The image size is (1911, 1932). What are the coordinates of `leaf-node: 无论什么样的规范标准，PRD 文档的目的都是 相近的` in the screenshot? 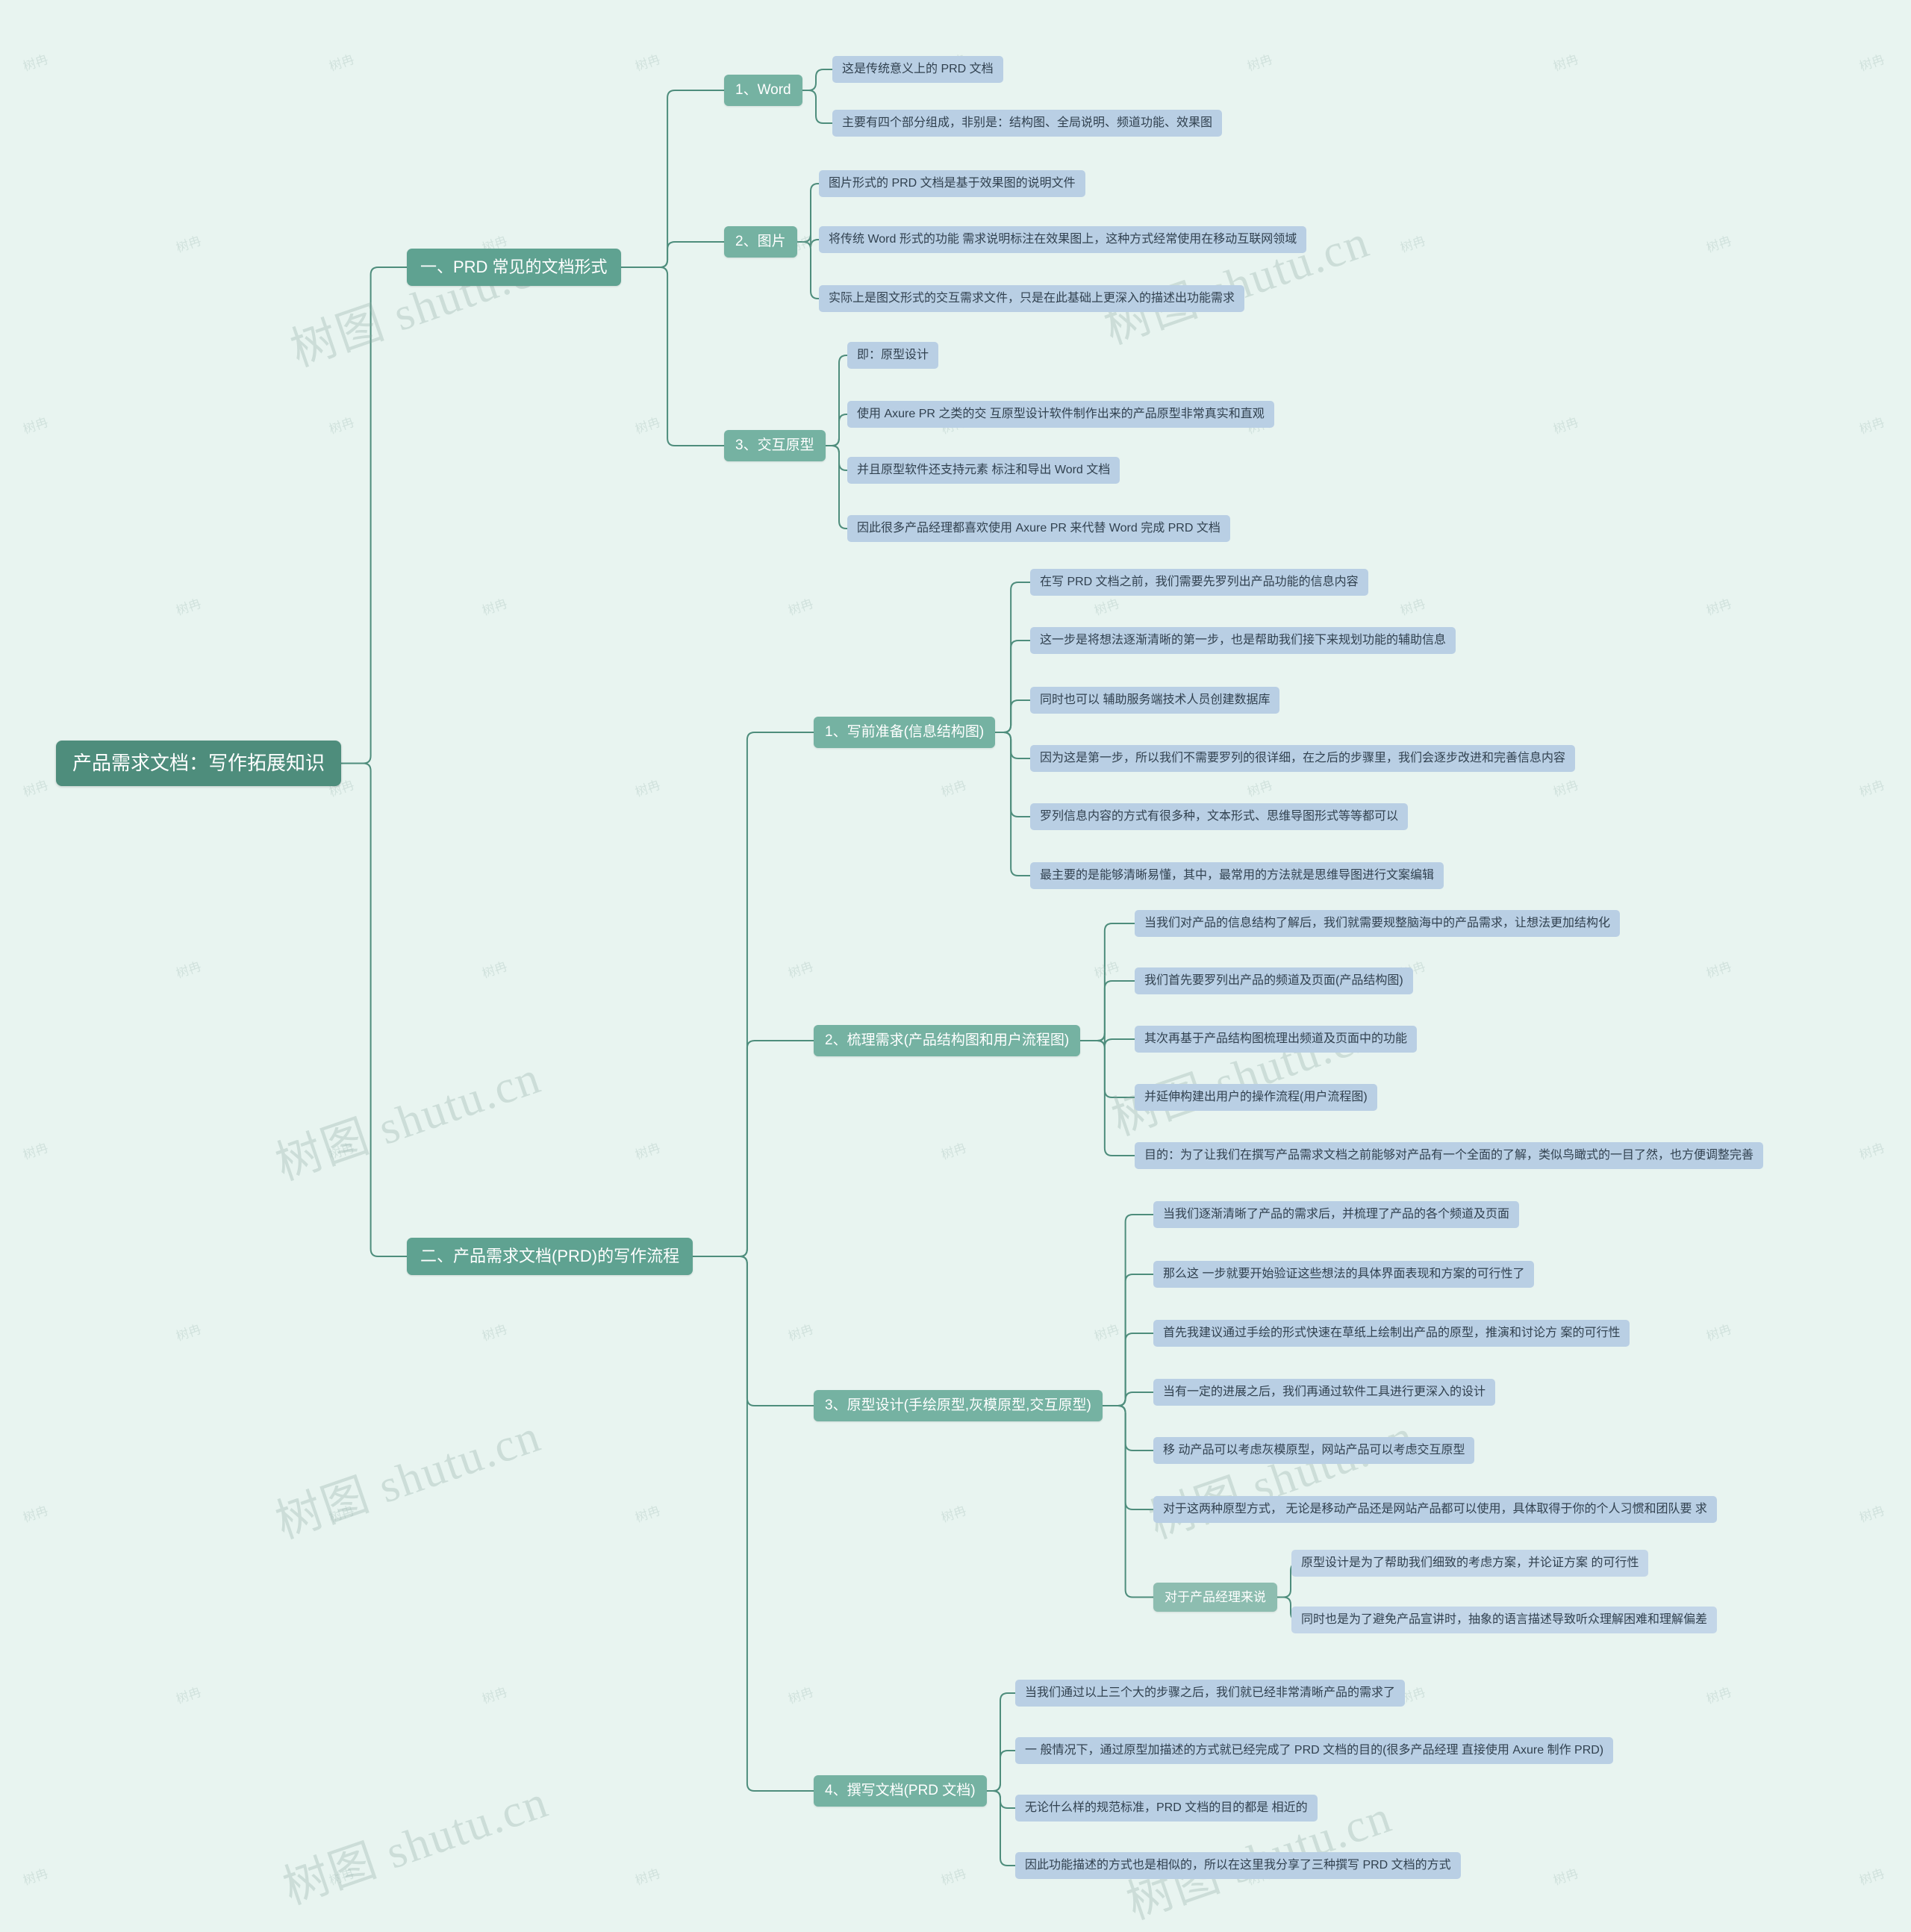 It's located at (1166, 1808).